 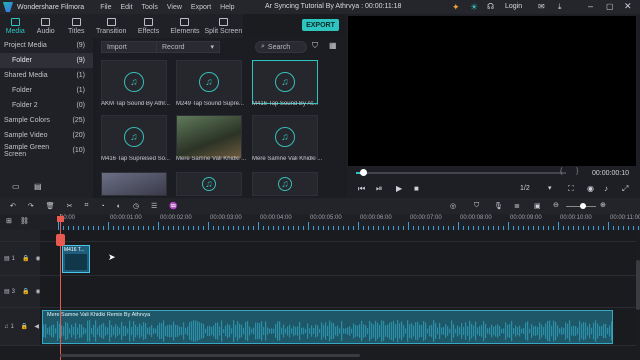 What do you see at coordinates (46, 45) in the screenshot?
I see `library-project-media: Project Media (9)` at bounding box center [46, 45].